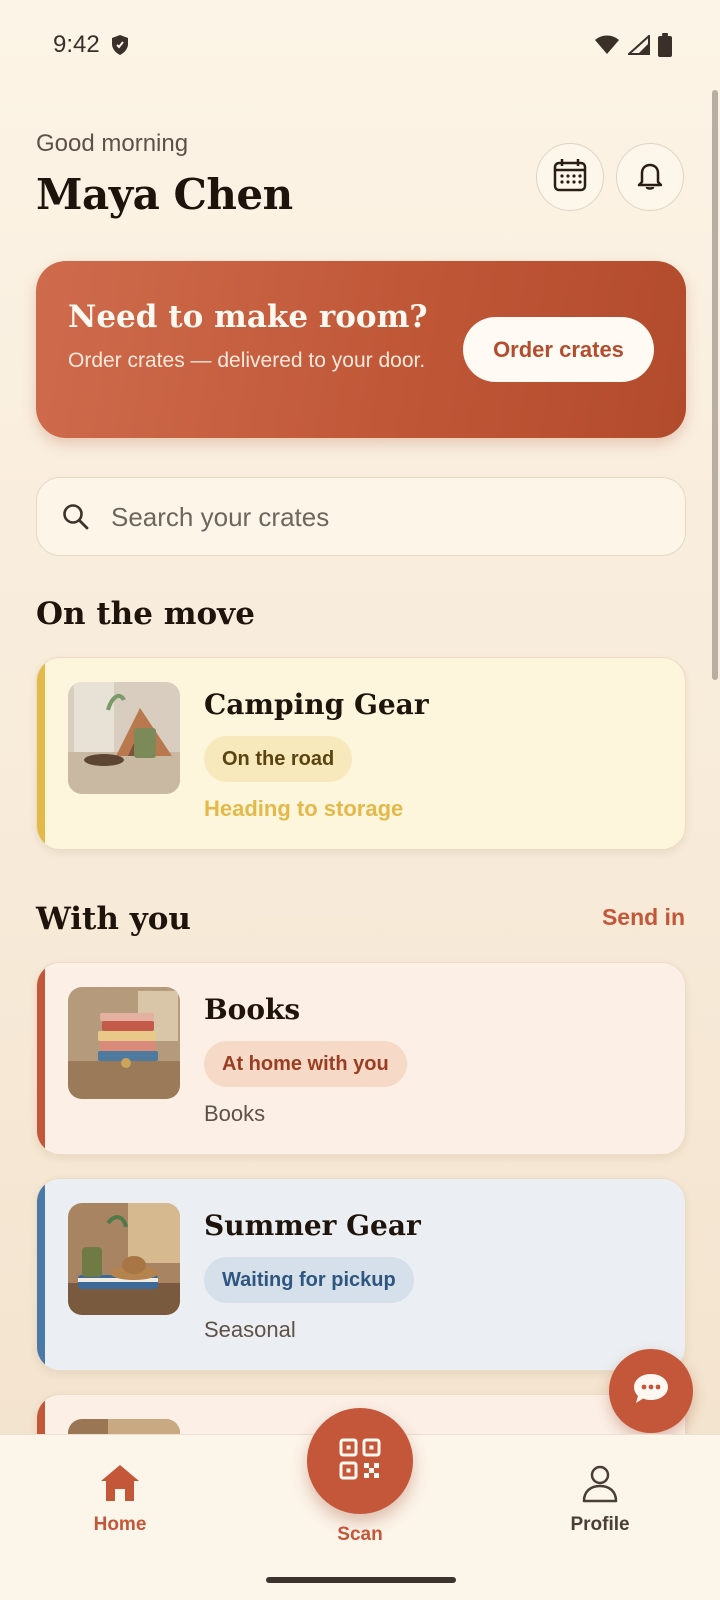 This screenshot has width=720, height=1600. I want to click on notifications-button, so click(650, 177).